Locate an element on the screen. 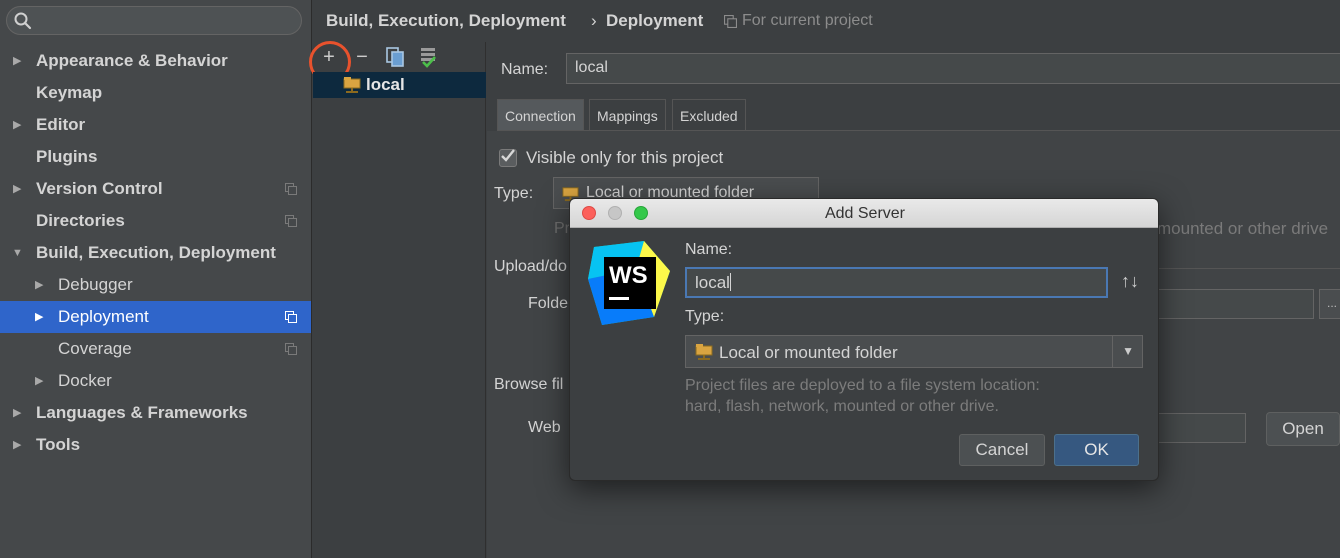 The image size is (1340, 558). sidebar-item-deployment: ▶ Deployment is located at coordinates (155, 317).